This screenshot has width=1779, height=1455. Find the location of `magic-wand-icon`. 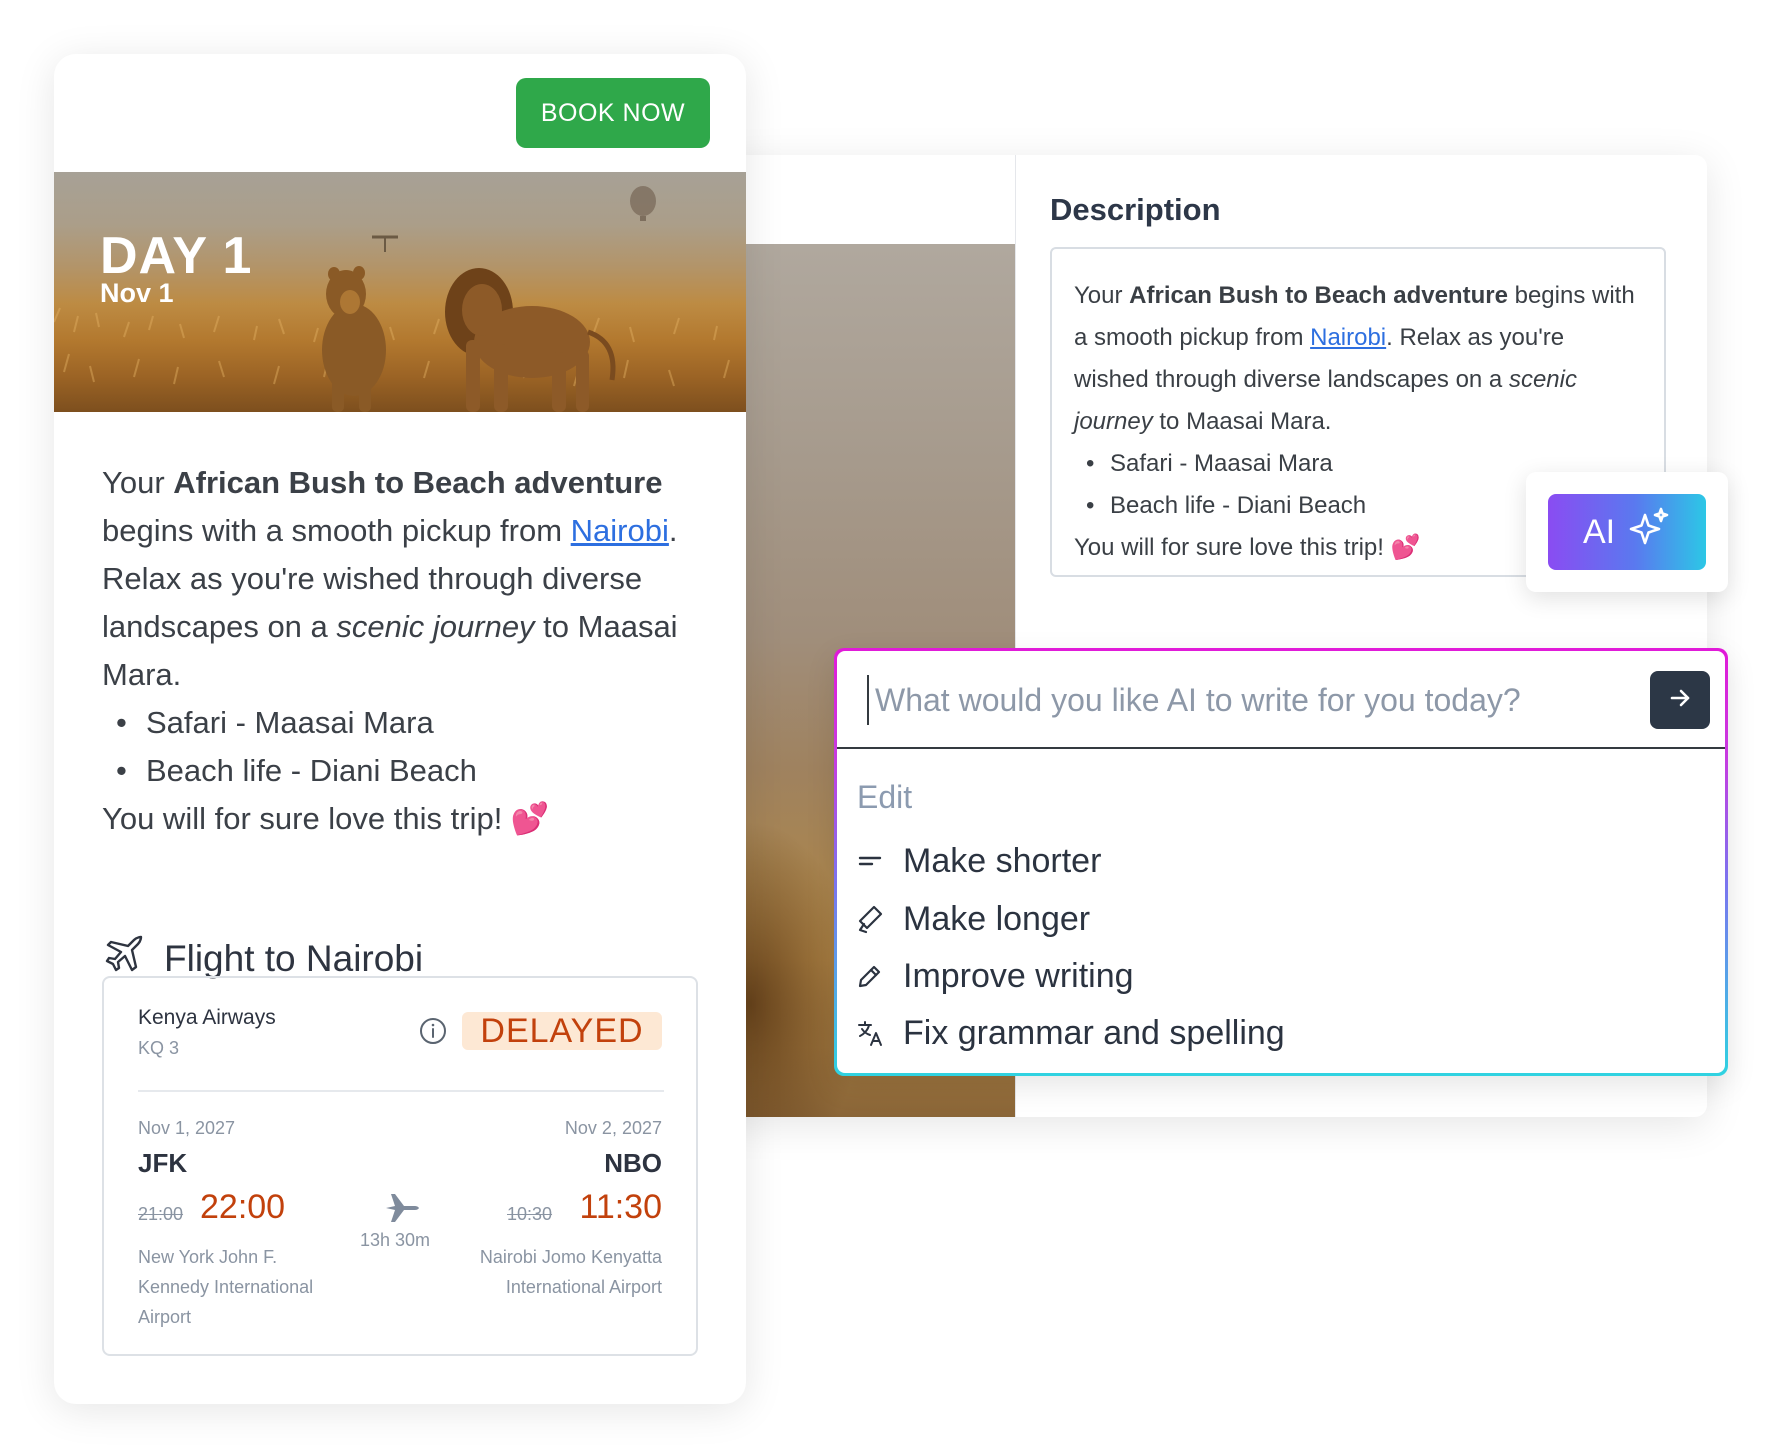

magic-wand-icon is located at coordinates (870, 919).